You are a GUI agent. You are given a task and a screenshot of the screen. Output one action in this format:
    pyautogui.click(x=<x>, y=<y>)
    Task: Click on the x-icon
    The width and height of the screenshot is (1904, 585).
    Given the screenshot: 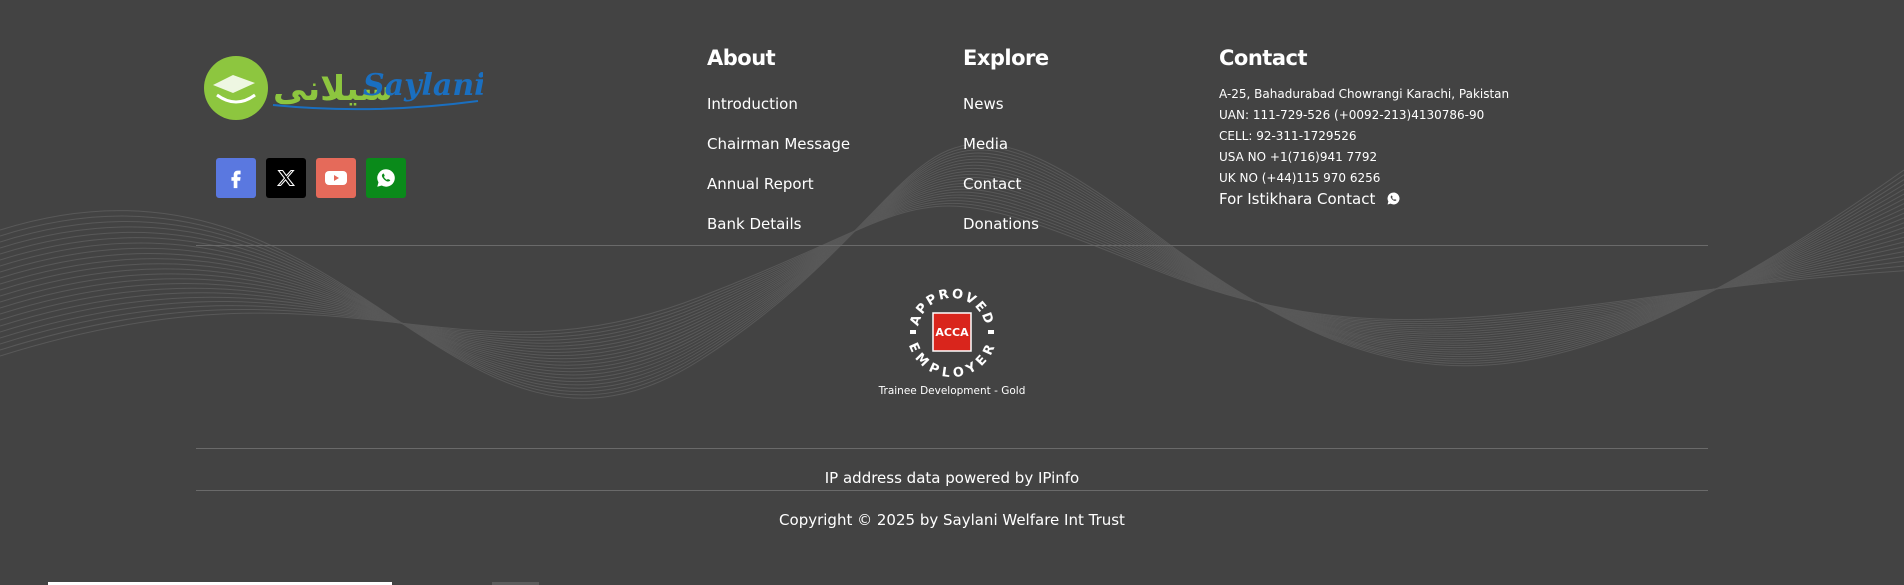 What is the action you would take?
    pyautogui.click(x=286, y=178)
    